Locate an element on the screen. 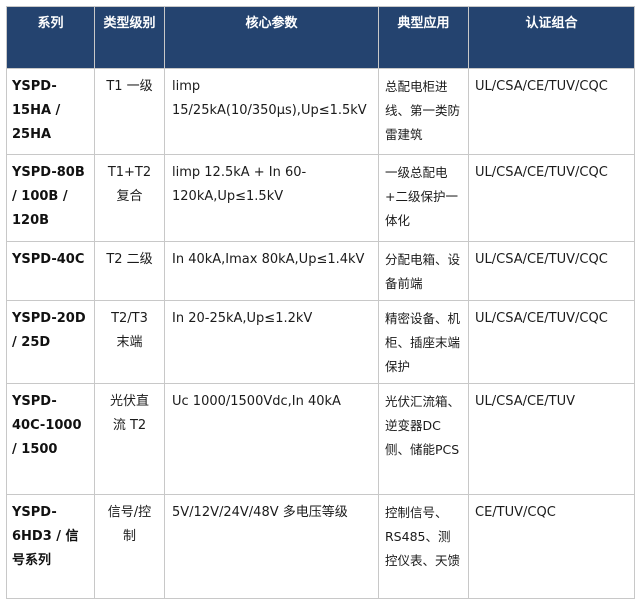 The image size is (641, 601). cell-series: YSPD-15HA / 25HA is located at coordinates (50, 111).